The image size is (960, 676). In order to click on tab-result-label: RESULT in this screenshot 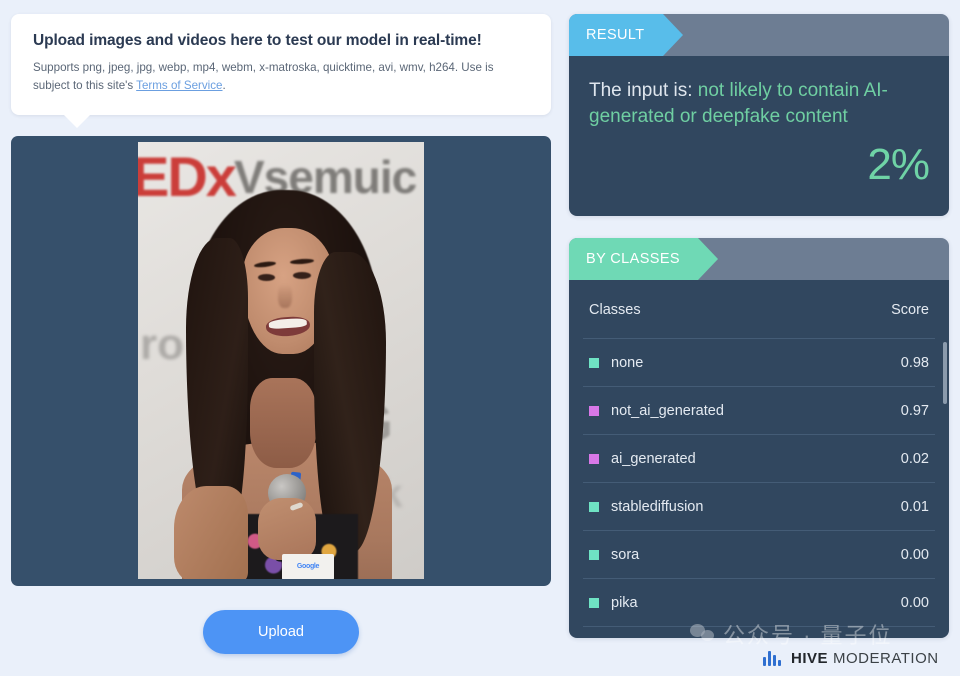, I will do `click(615, 35)`.